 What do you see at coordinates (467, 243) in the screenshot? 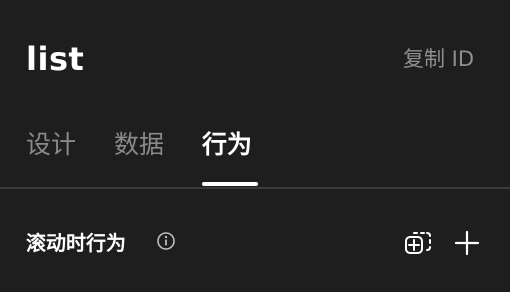
I see `plus-icon` at bounding box center [467, 243].